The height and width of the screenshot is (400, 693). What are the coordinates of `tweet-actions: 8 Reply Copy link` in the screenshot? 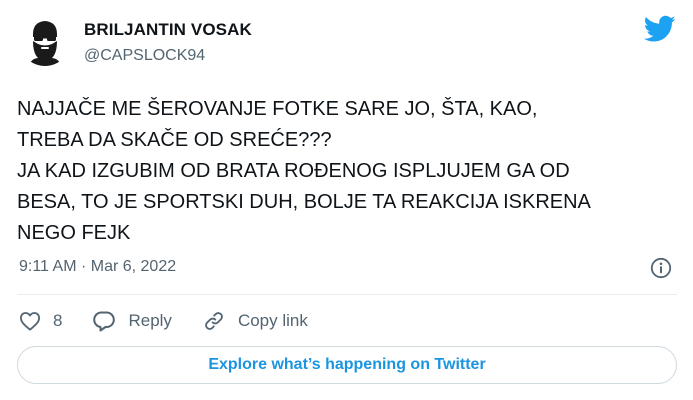 It's located at (178, 321).